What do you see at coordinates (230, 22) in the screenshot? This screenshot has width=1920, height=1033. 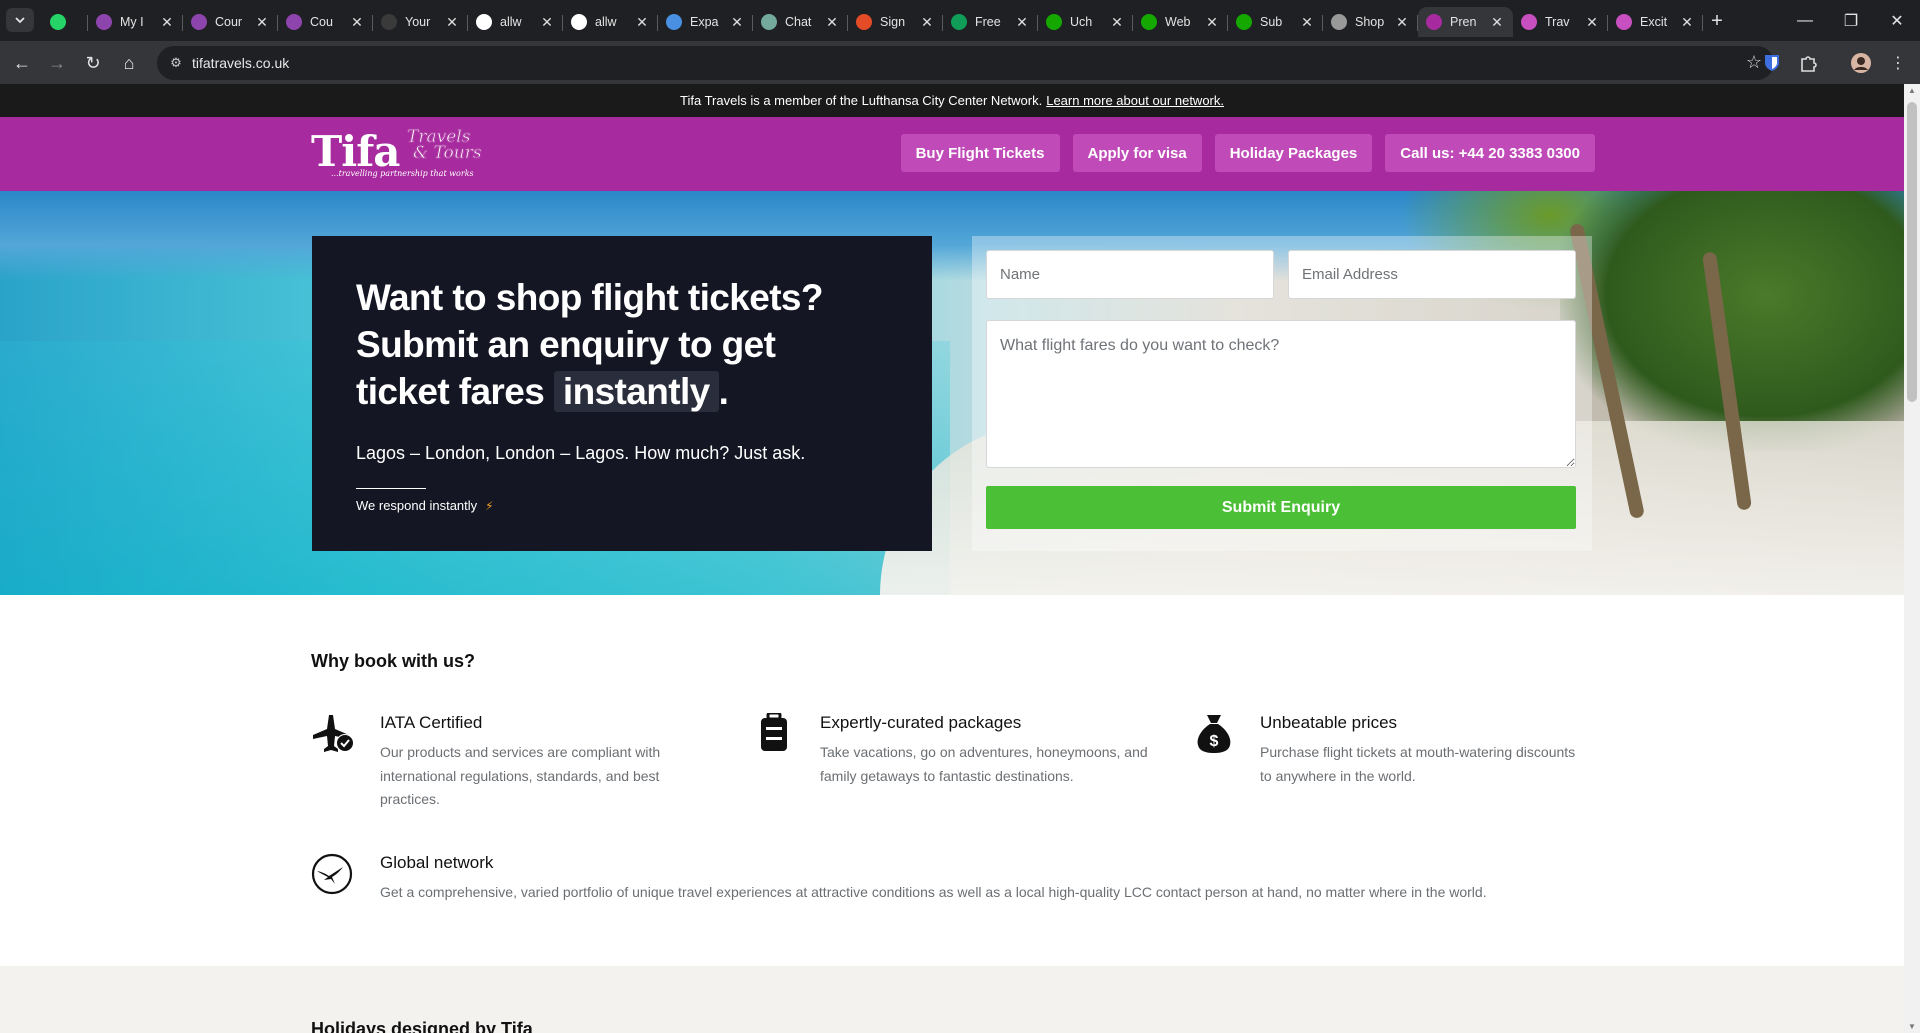 I see `browser-tab: Cour ✕` at bounding box center [230, 22].